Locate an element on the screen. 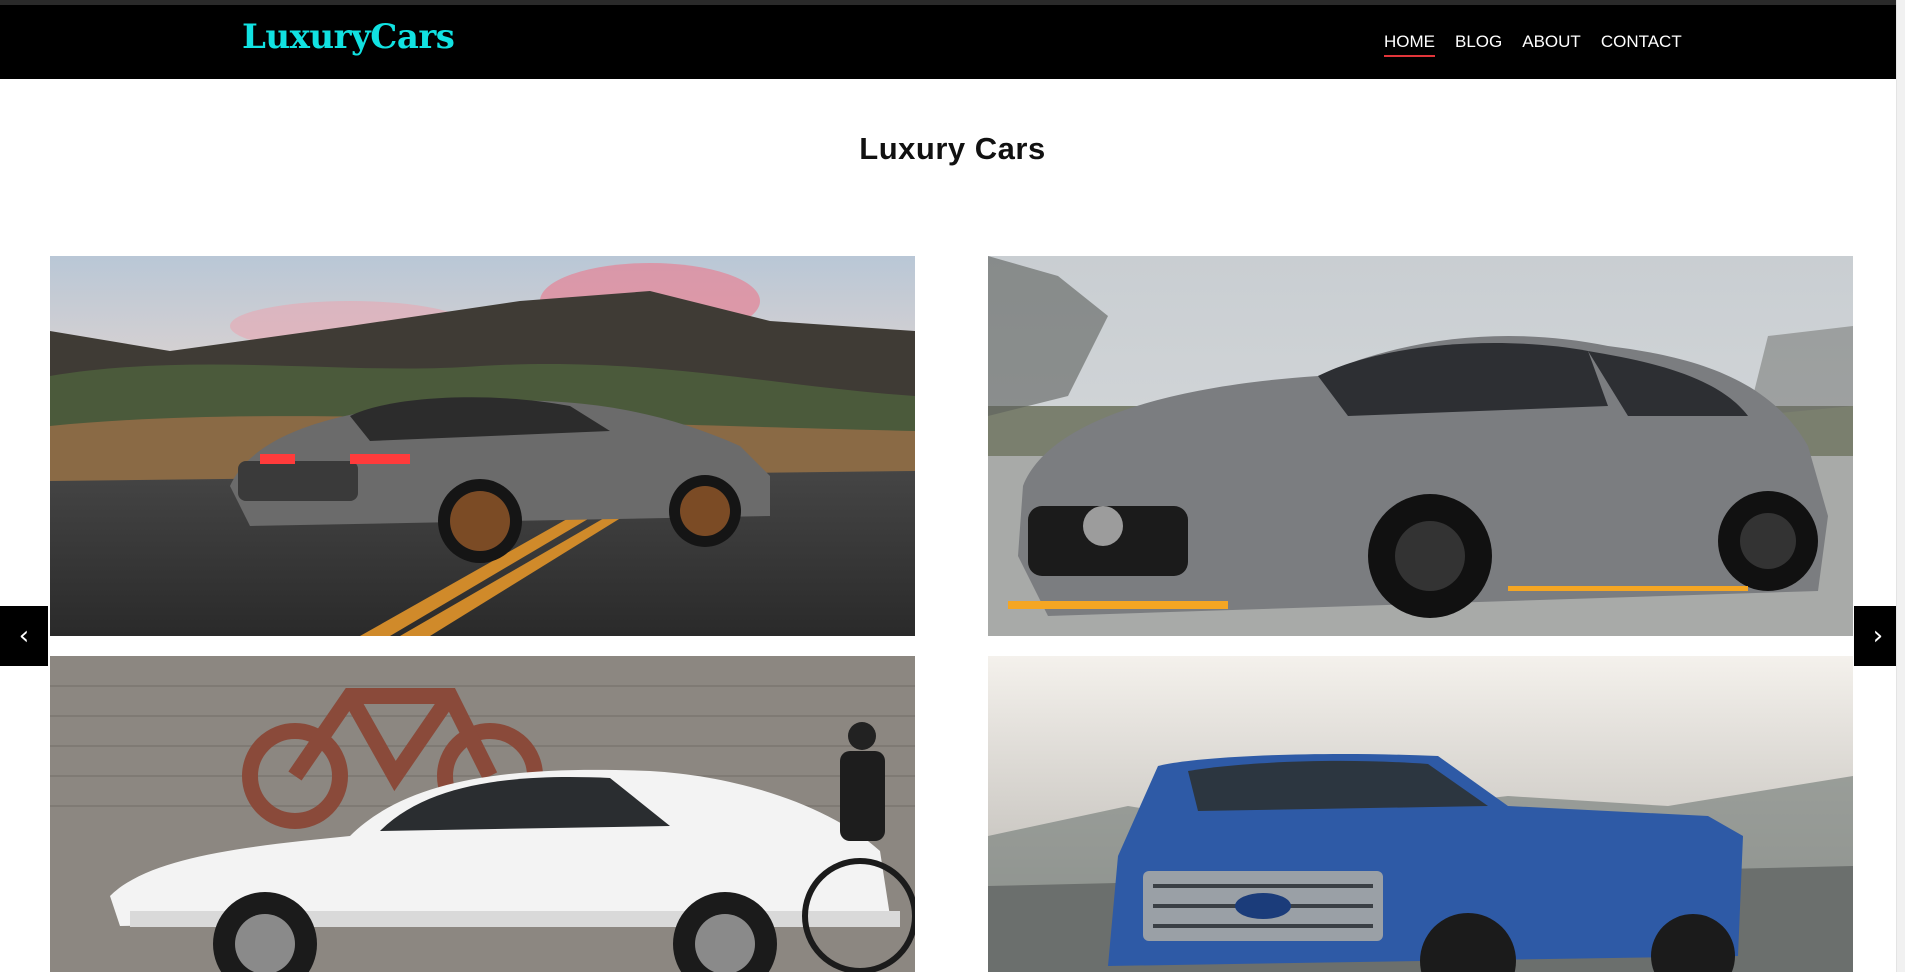 The image size is (1905, 972). site-logo: LuxuryCars is located at coordinates (348, 37).